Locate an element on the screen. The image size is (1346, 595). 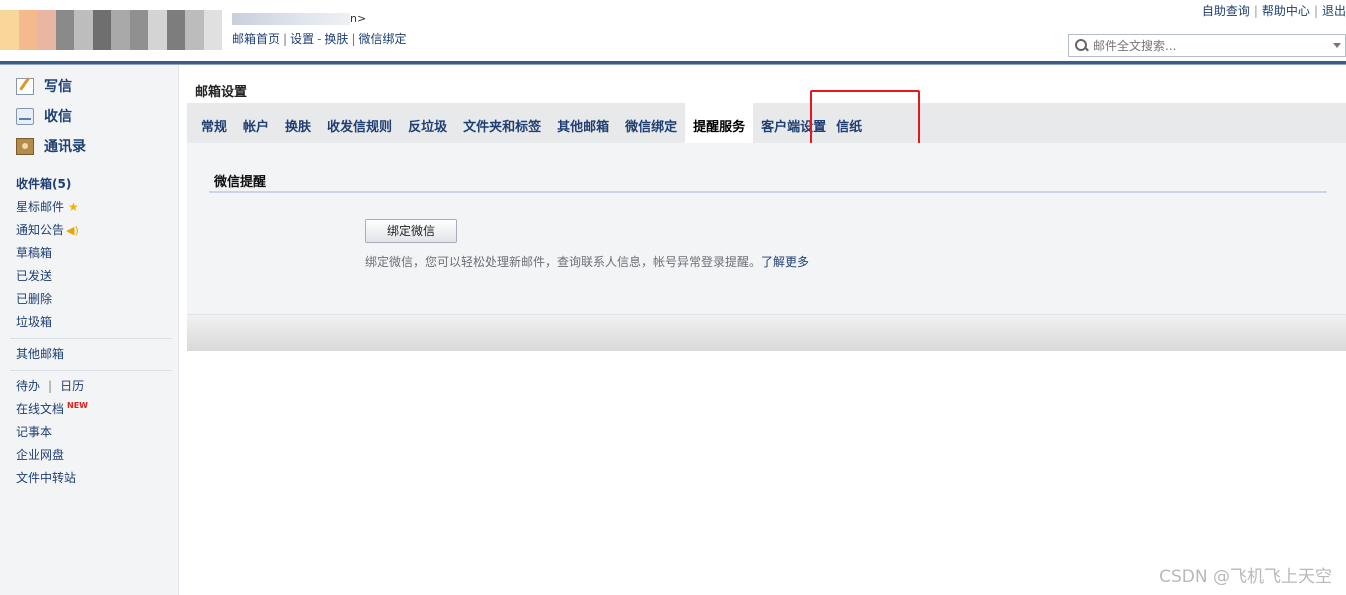
sidebar-item-calendar: 日历 is located at coordinates (72, 386).